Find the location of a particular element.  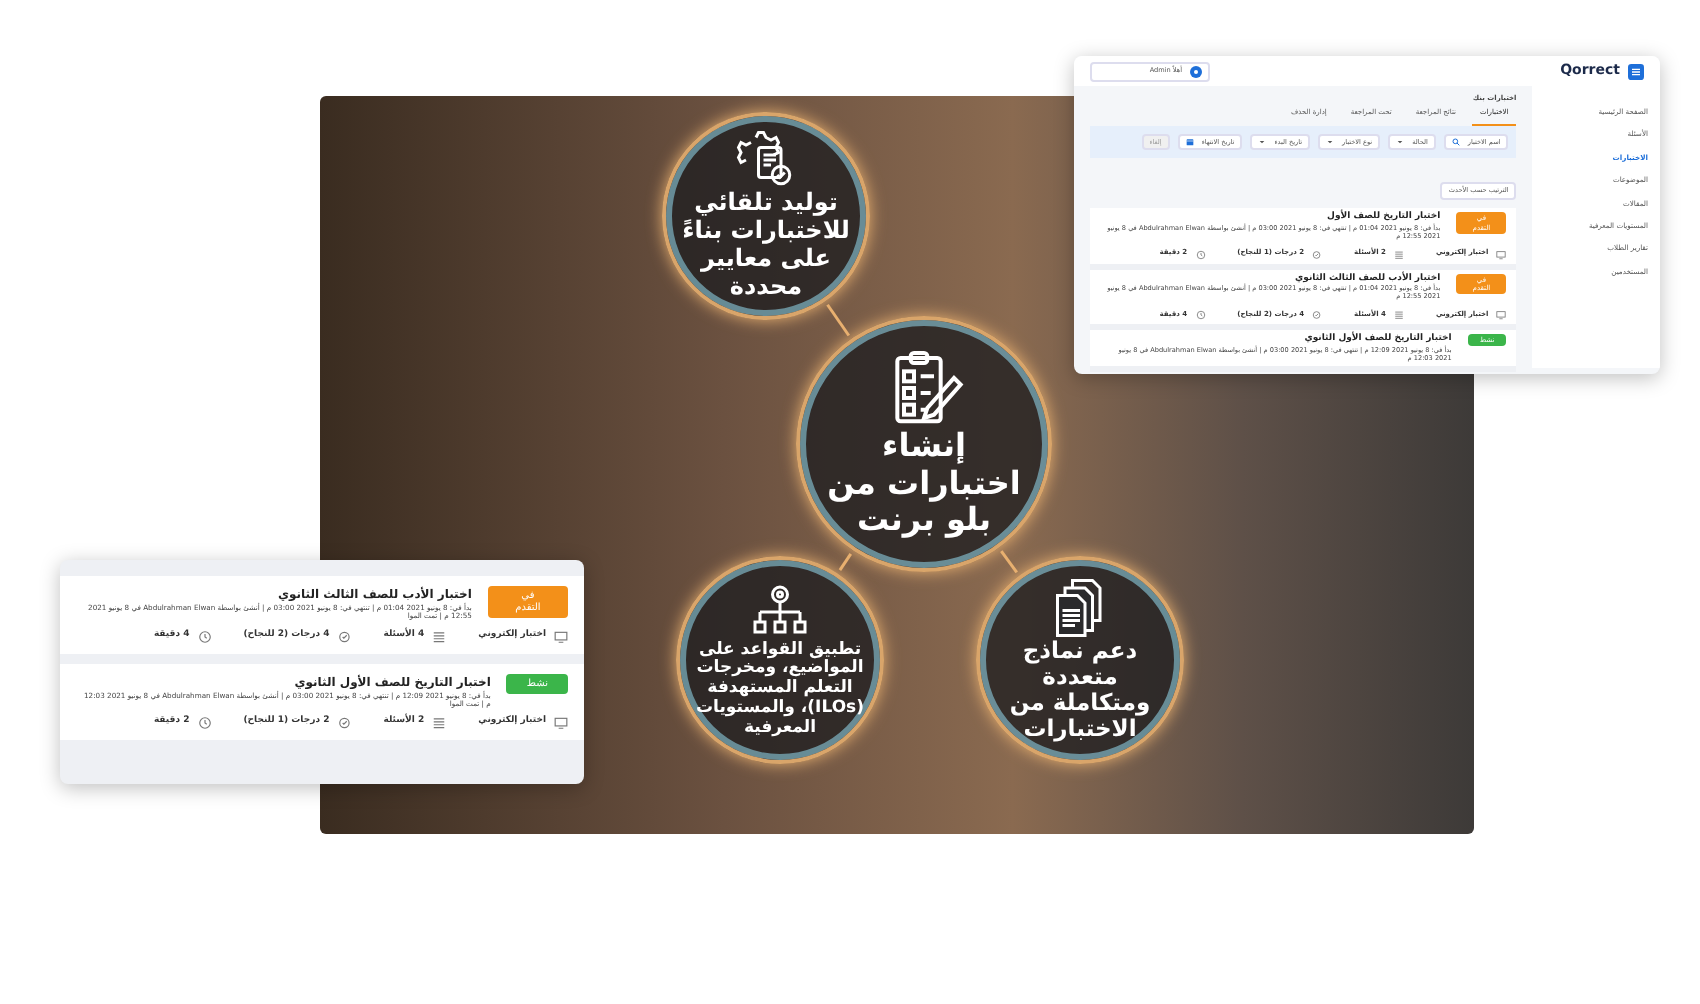

feature-text: إنشاء اختبارات من بلو برنت is located at coordinates (924, 484).